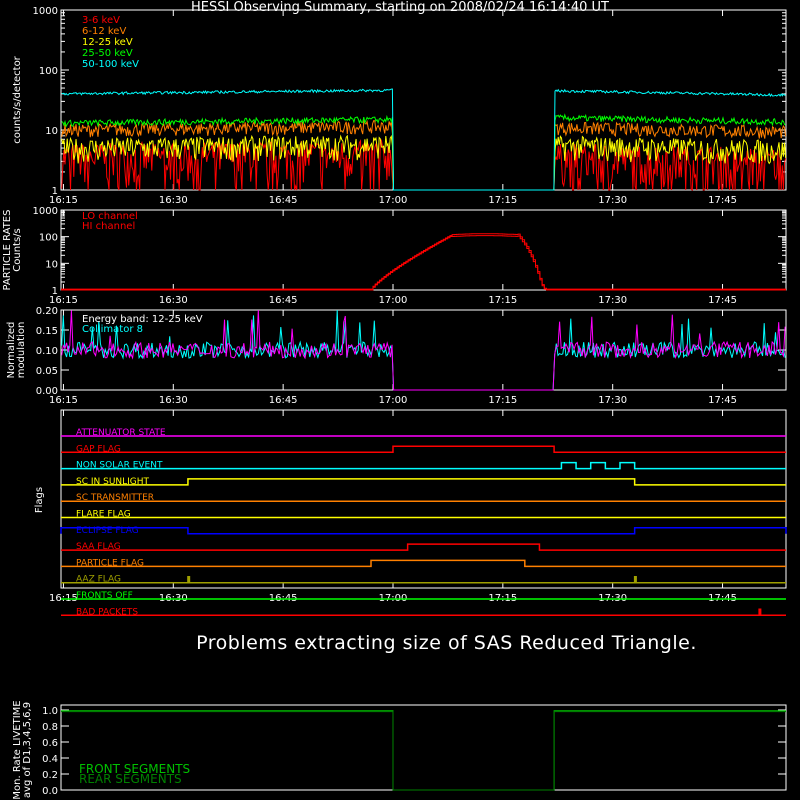  What do you see at coordinates (112, 329) in the screenshot?
I see `legend-entry: Collimator 8` at bounding box center [112, 329].